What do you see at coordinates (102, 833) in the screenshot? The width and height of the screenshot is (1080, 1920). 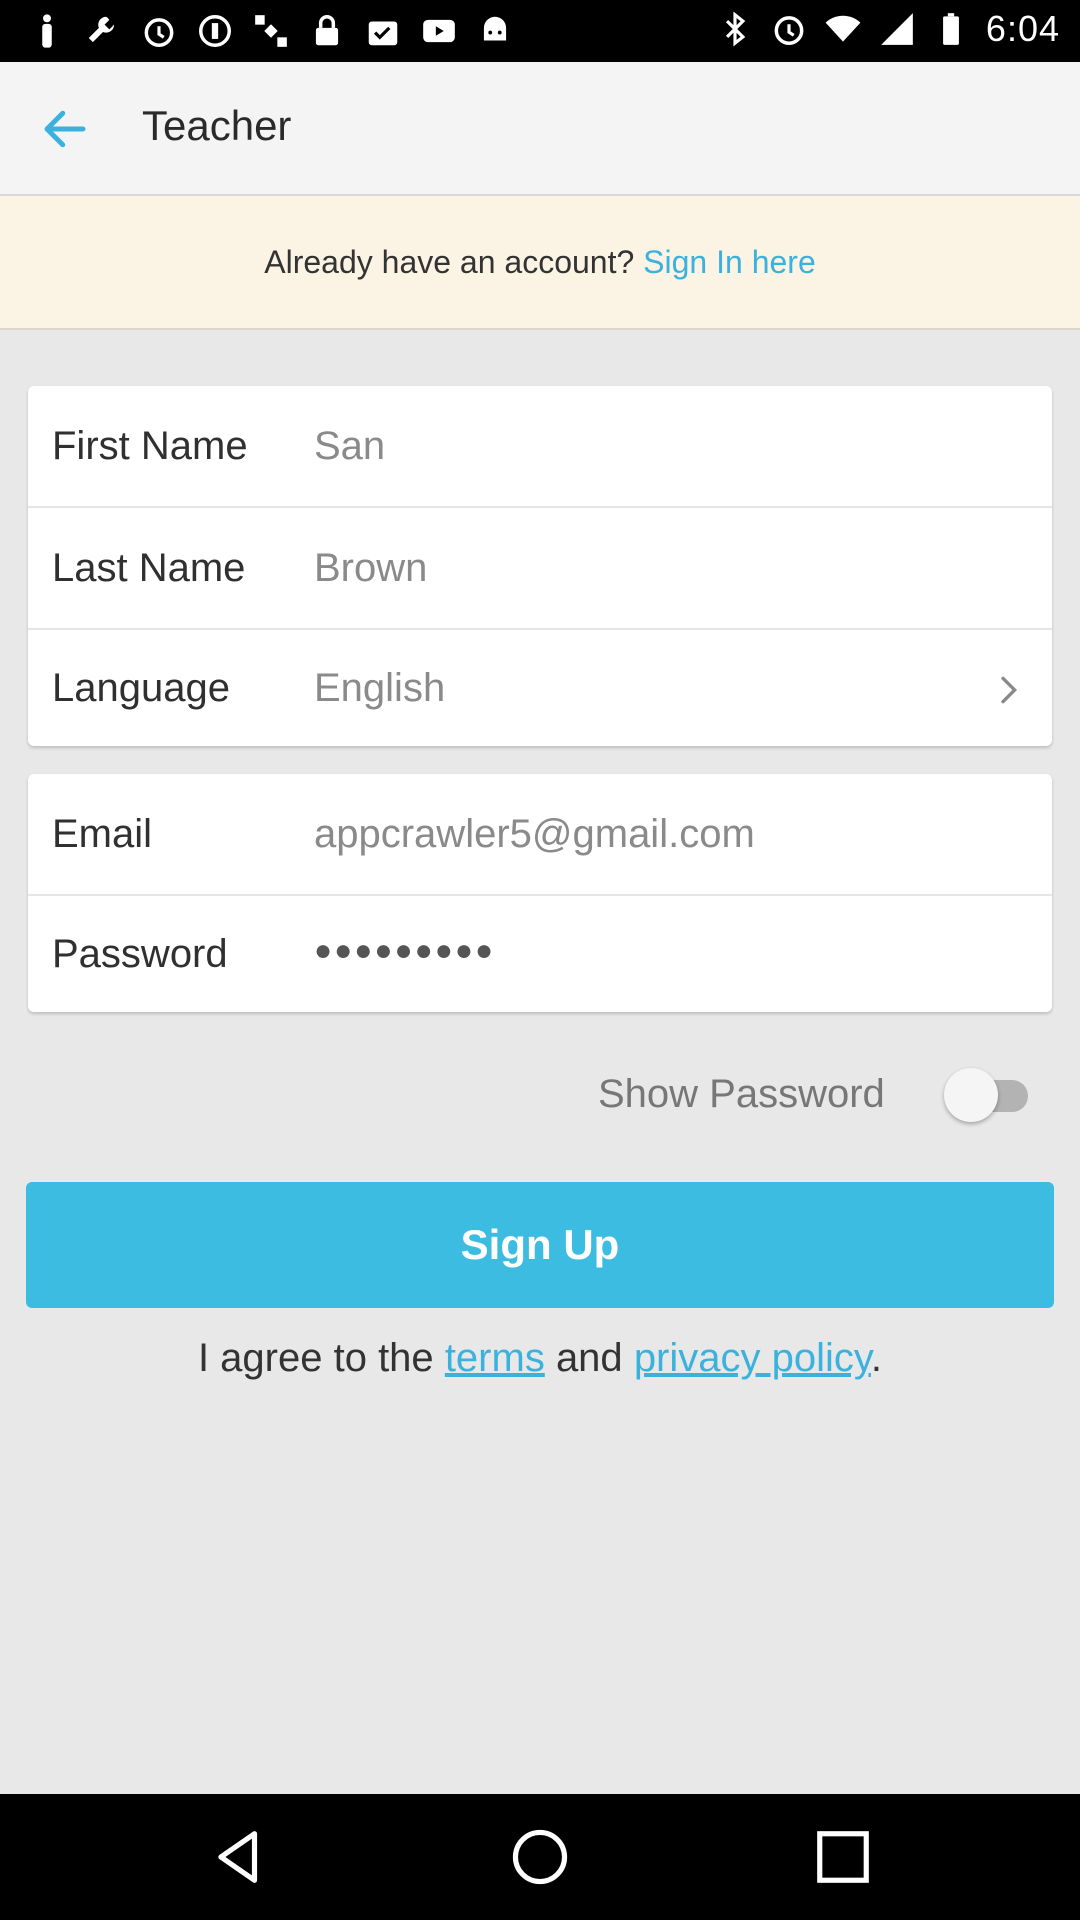 I see `email-label: Email` at bounding box center [102, 833].